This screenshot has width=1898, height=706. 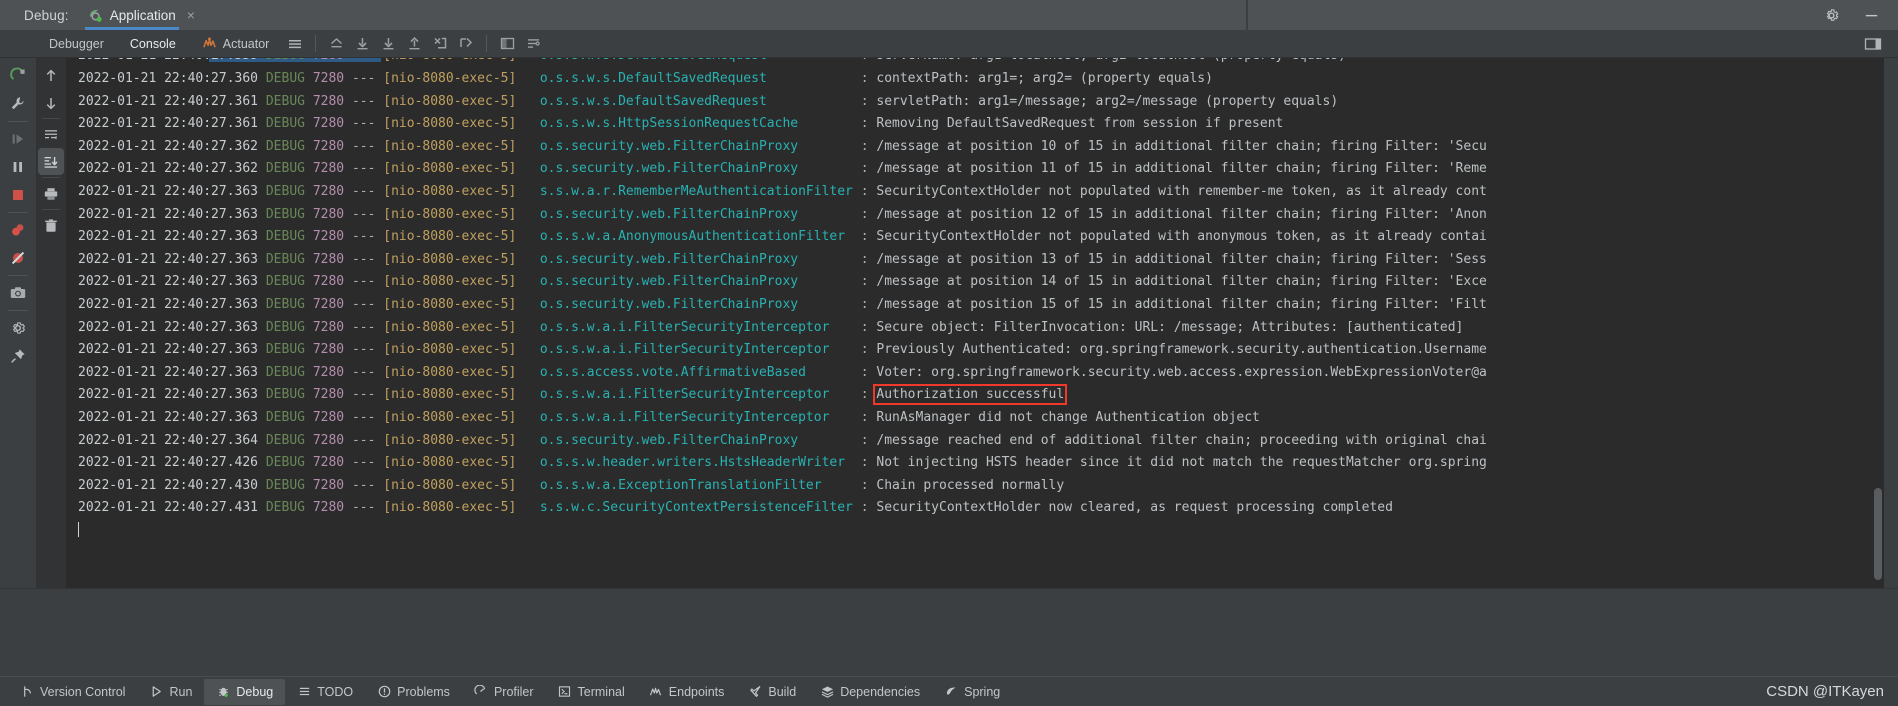 I want to click on sidebar-item-debug: Debug, so click(x=245, y=691).